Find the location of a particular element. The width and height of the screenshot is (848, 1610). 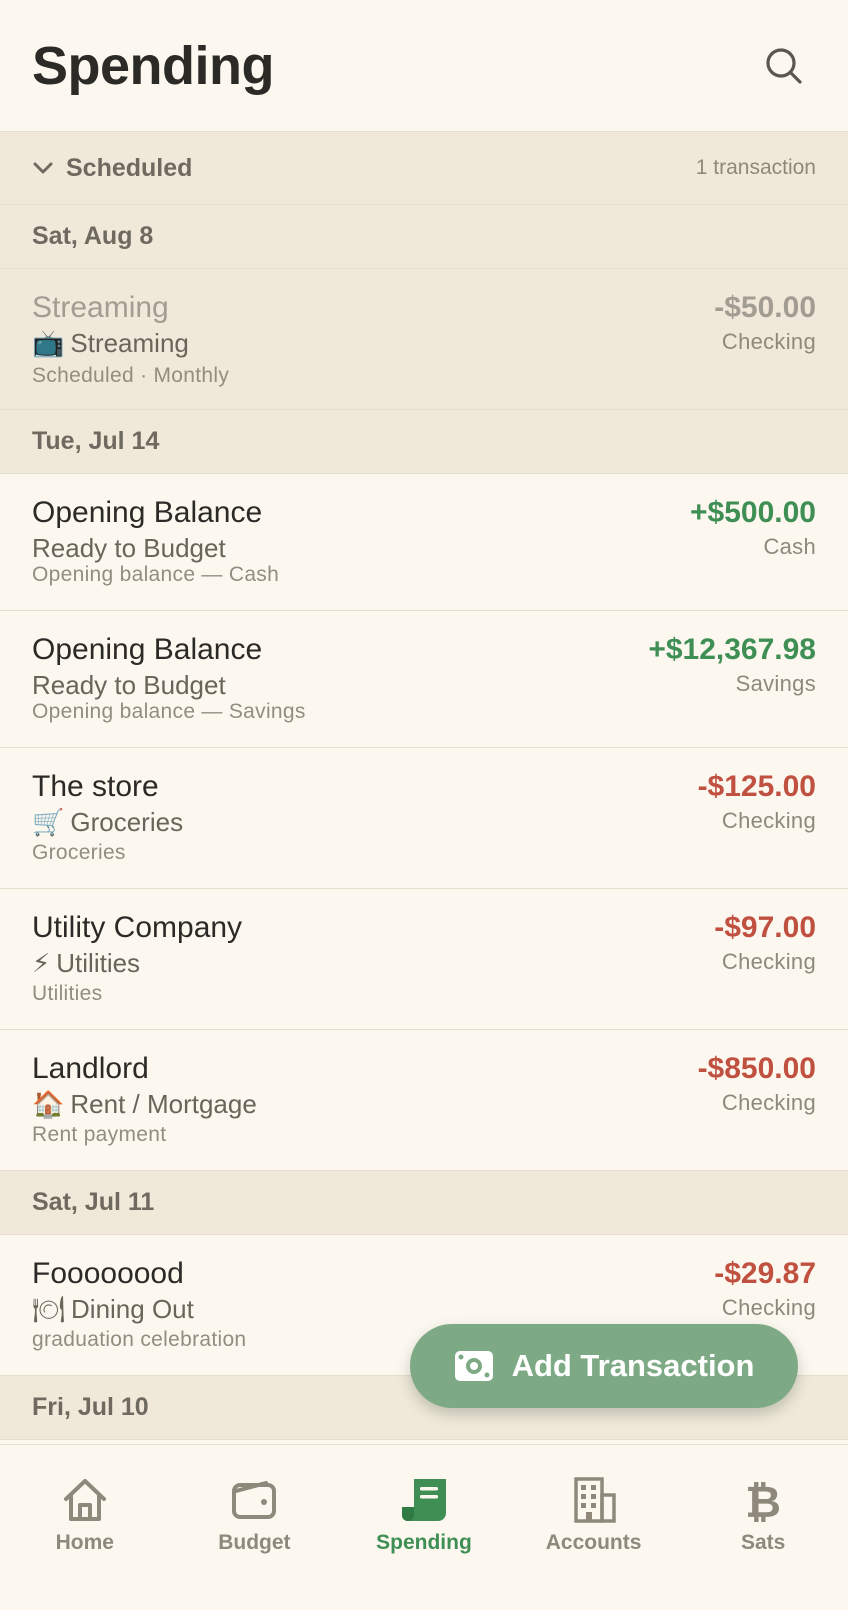

memo: Utilities is located at coordinates (67, 993).